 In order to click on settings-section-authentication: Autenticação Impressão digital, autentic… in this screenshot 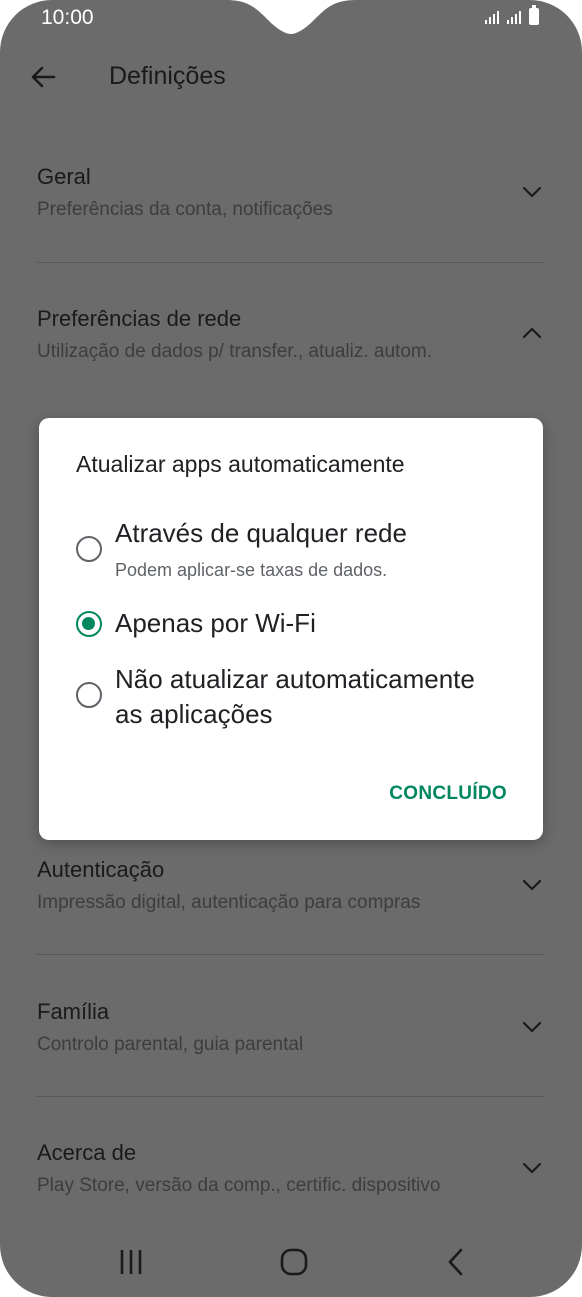, I will do `click(291, 890)`.